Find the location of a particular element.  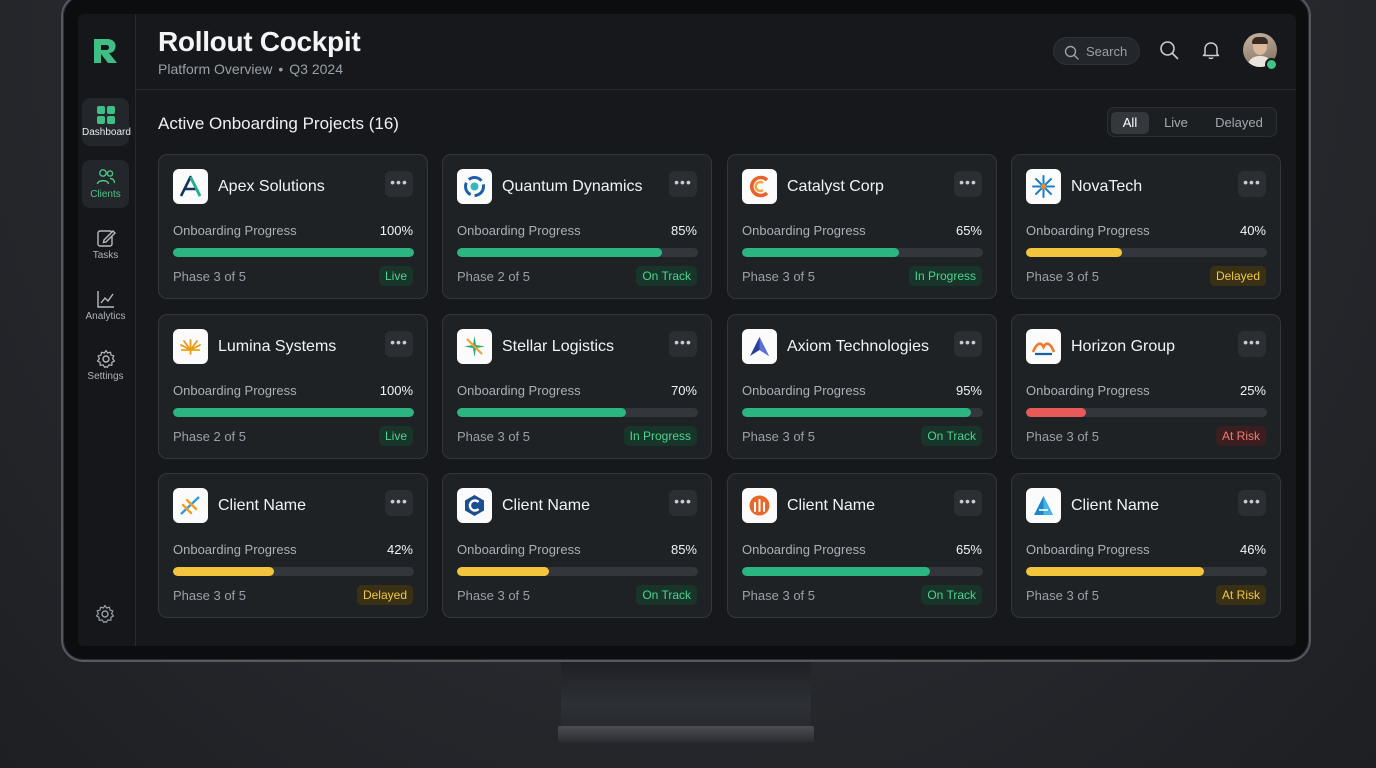

app-logo is located at coordinates (106, 51).